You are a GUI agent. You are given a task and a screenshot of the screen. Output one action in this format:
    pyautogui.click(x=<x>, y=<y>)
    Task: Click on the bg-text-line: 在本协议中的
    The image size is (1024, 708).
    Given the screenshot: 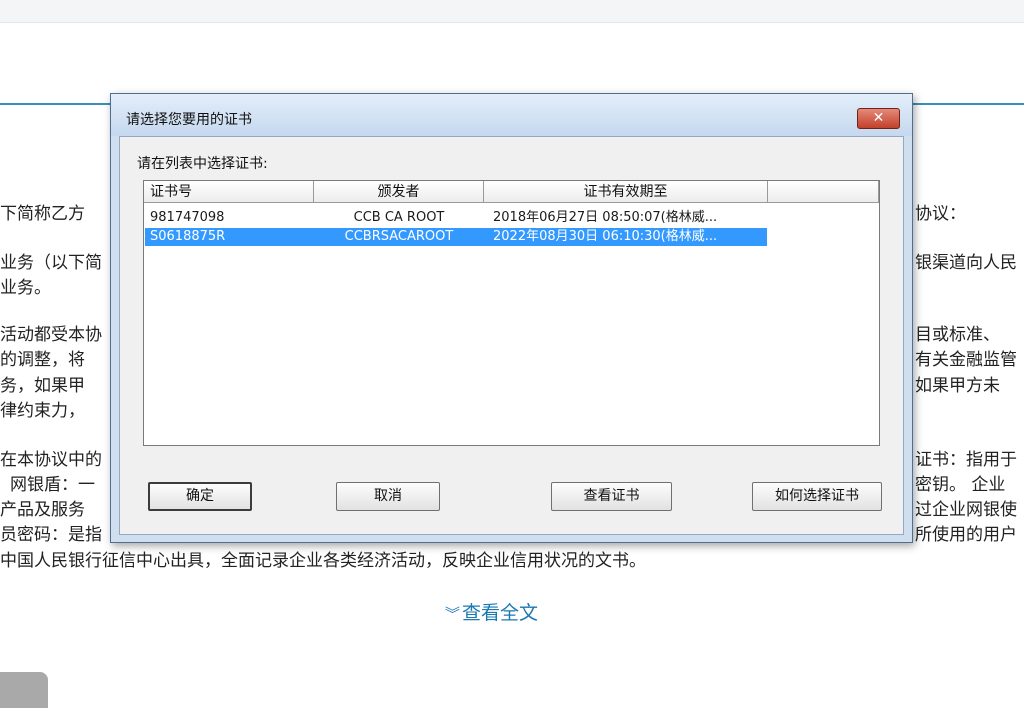 What is the action you would take?
    pyautogui.click(x=51, y=460)
    